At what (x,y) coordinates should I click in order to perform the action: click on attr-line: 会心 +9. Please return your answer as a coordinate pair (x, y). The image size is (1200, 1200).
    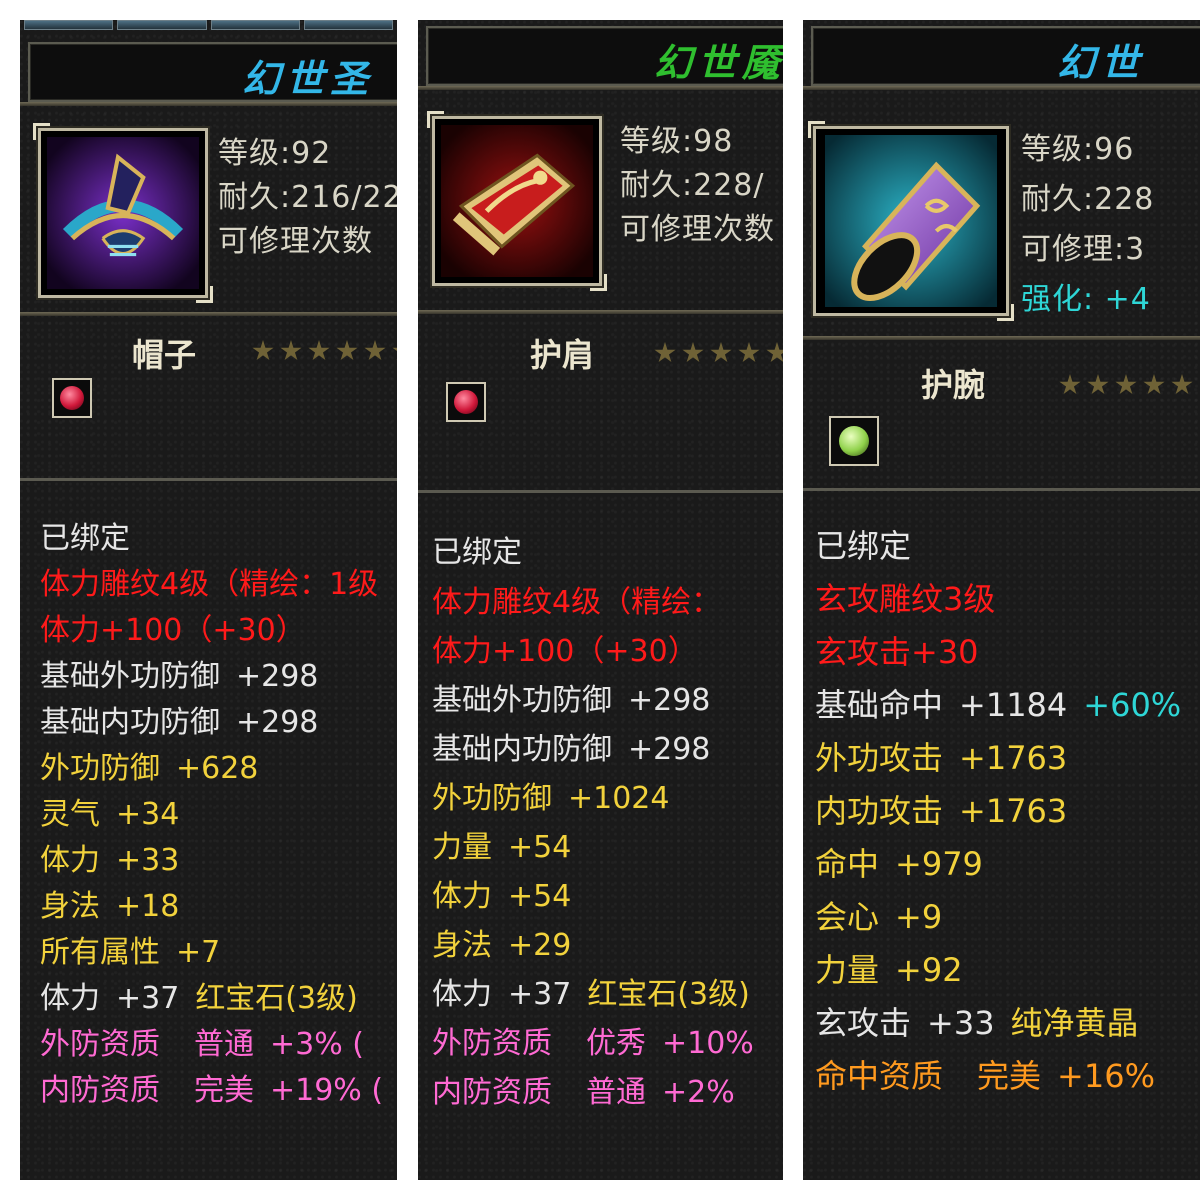
    Looking at the image, I should click on (879, 917).